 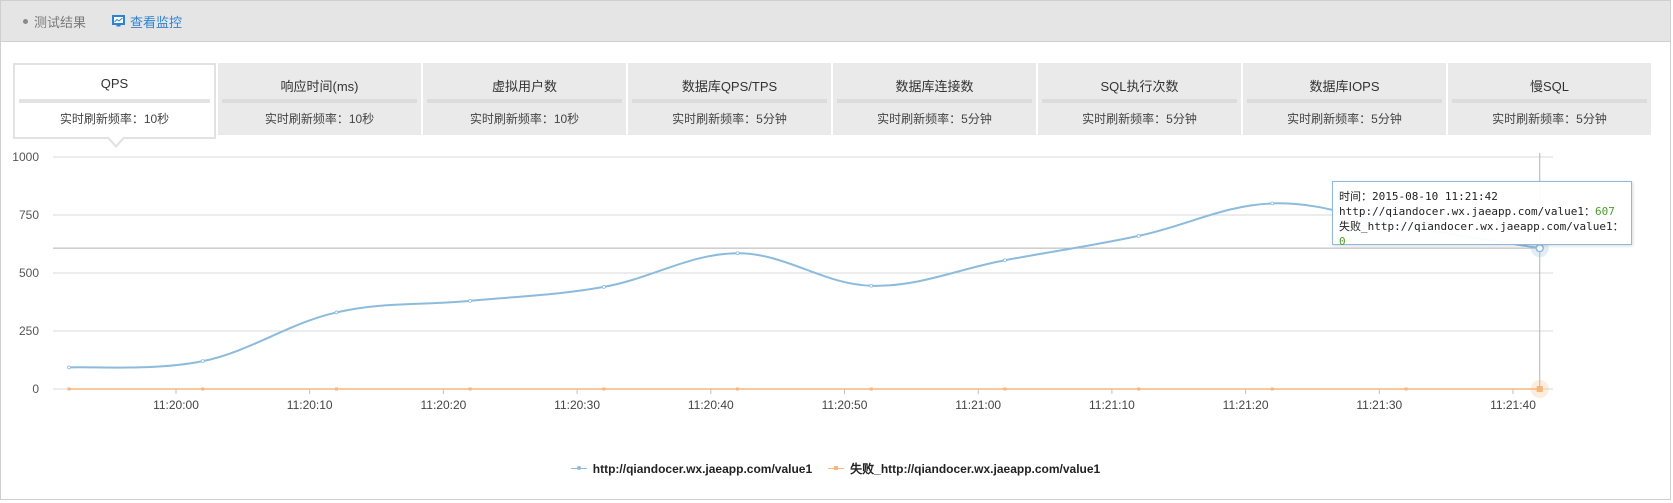 What do you see at coordinates (60, 22) in the screenshot?
I see `test-result-label: 测试结果` at bounding box center [60, 22].